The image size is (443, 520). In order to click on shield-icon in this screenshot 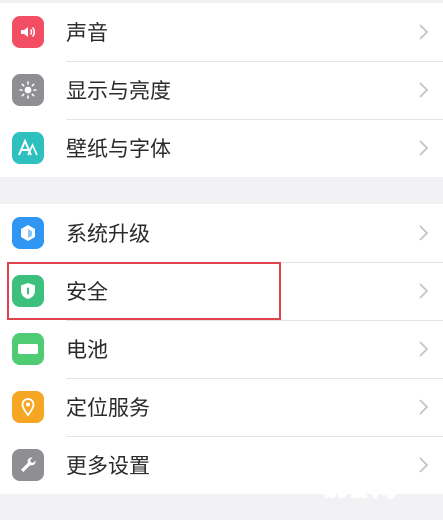, I will do `click(28, 291)`.